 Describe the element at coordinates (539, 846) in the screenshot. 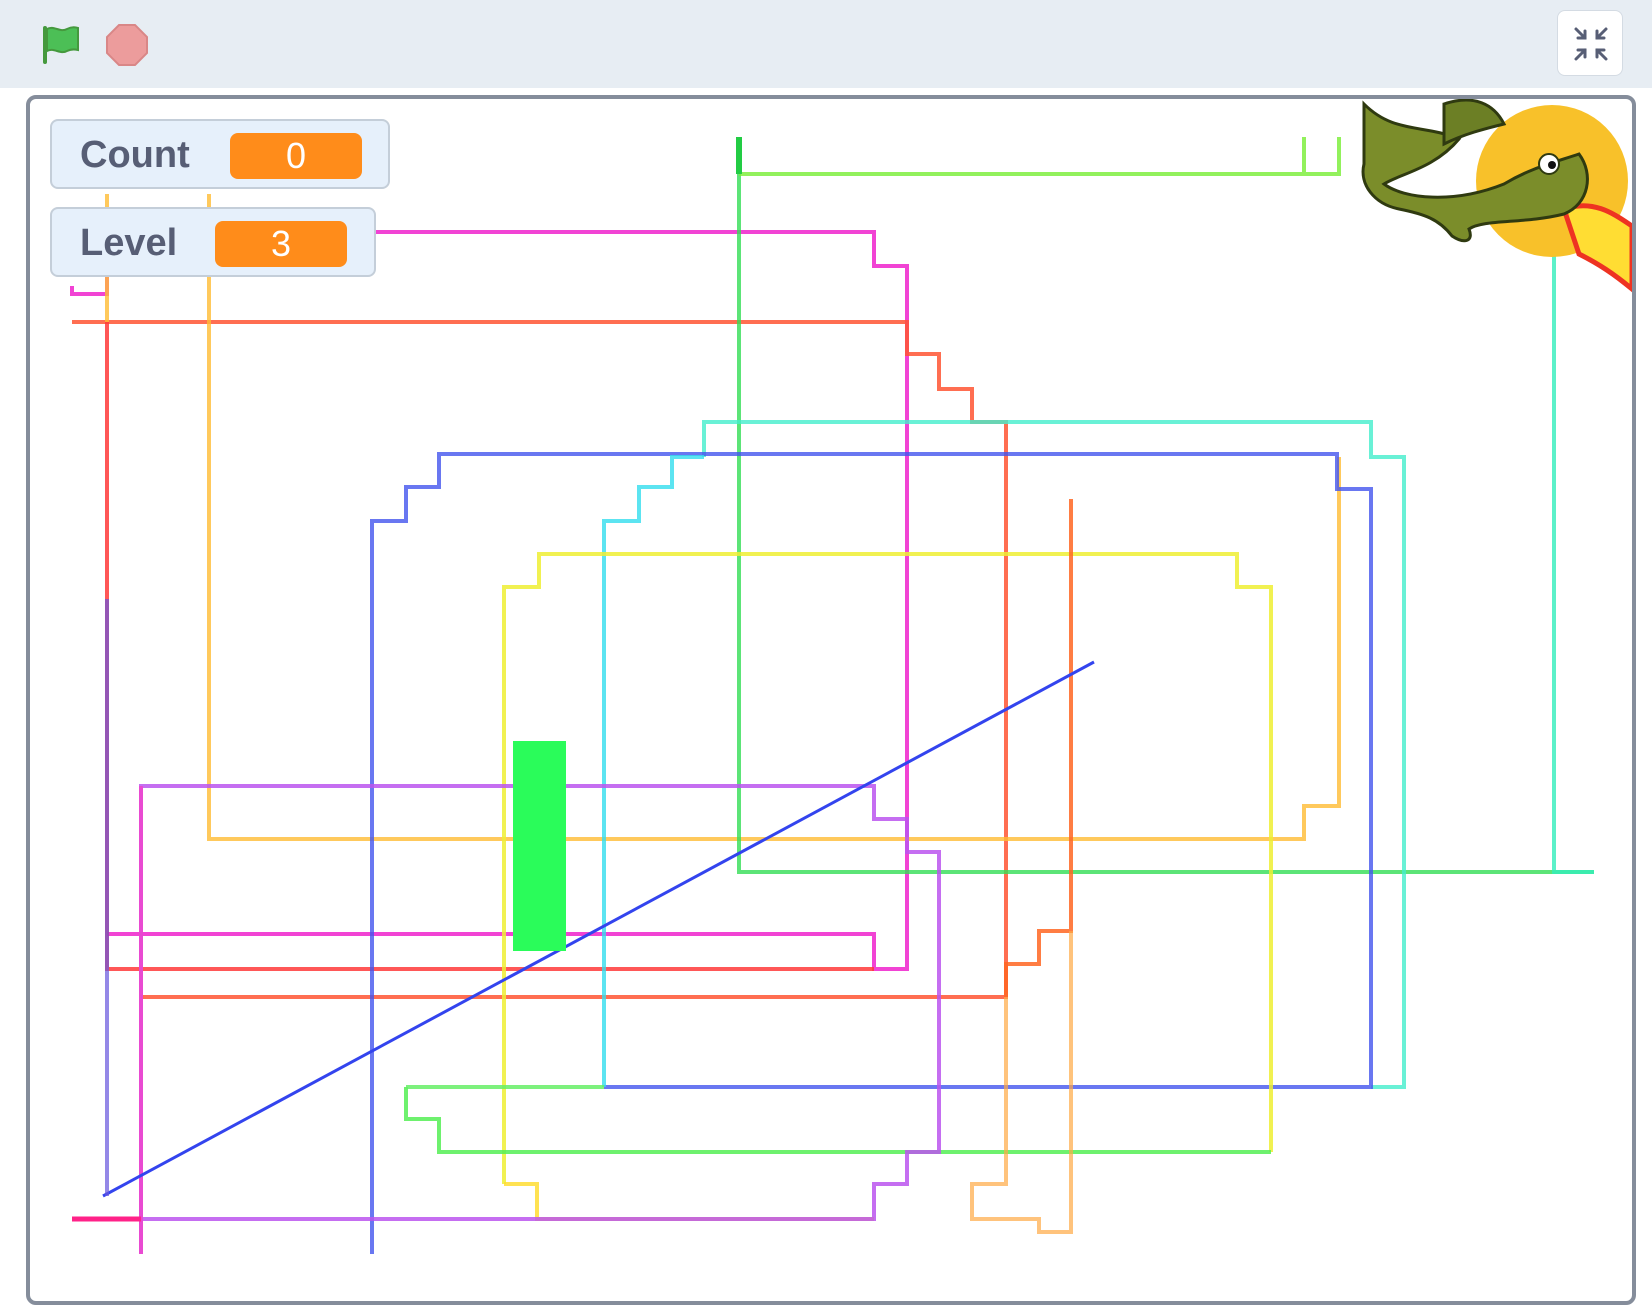

I see `paddle-sprite` at that location.